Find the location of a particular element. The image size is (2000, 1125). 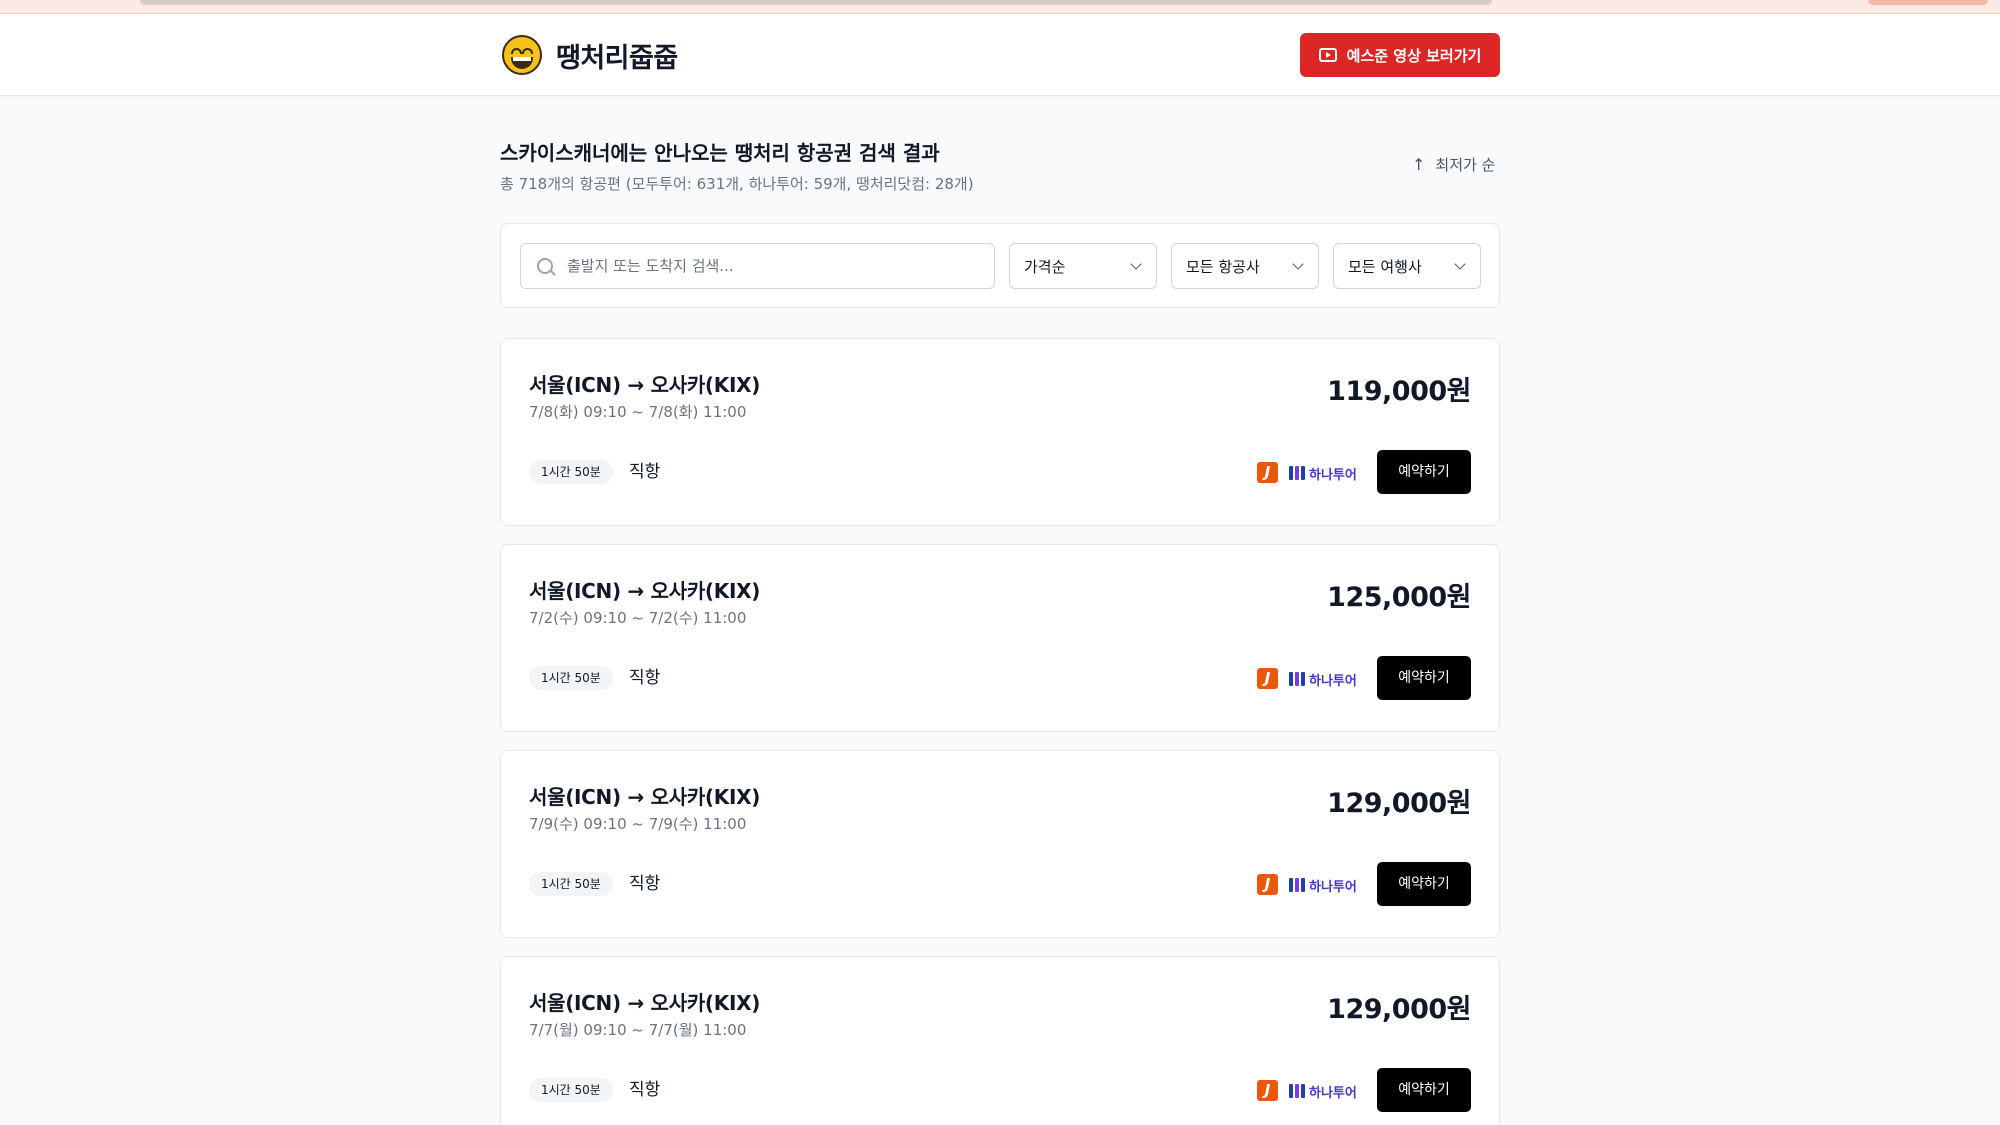

airline-select: 모든 항공사 is located at coordinates (1245, 266).